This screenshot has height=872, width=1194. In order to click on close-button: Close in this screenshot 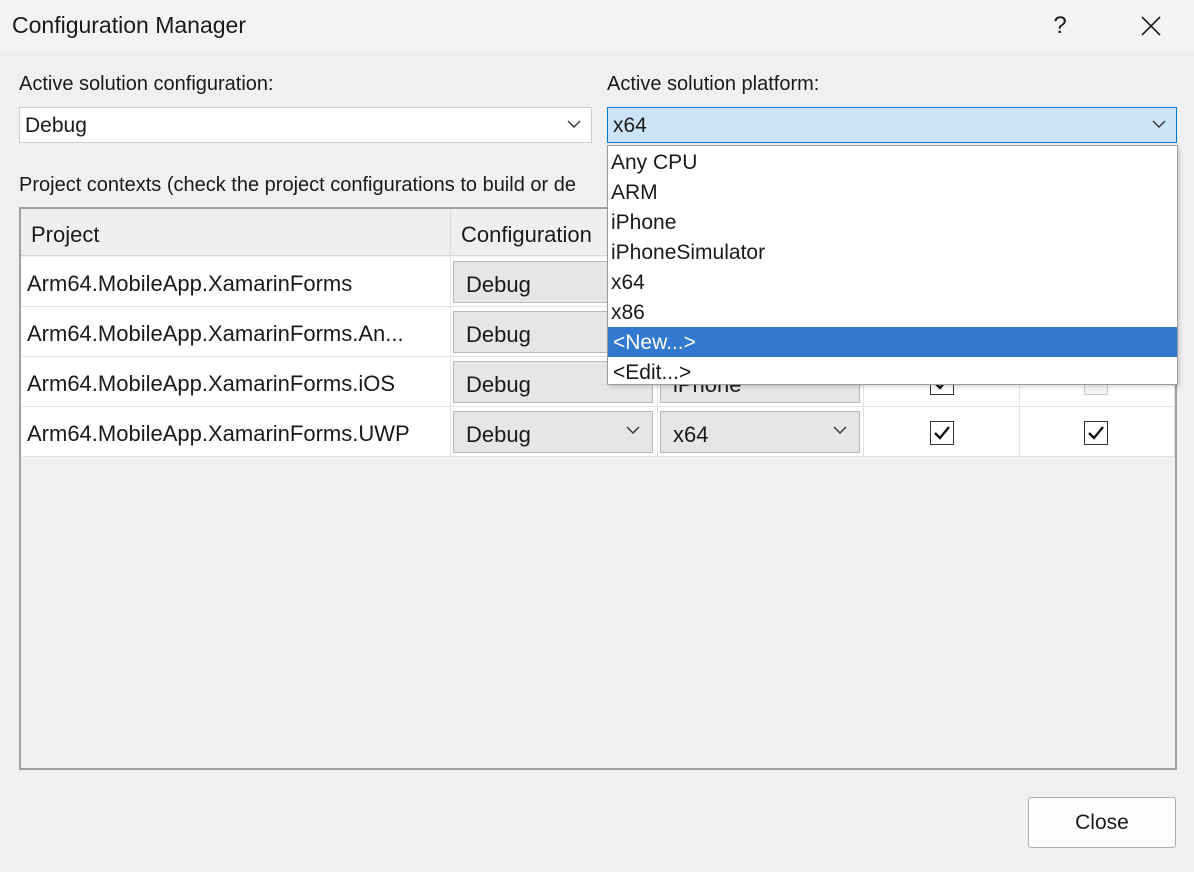, I will do `click(1102, 822)`.